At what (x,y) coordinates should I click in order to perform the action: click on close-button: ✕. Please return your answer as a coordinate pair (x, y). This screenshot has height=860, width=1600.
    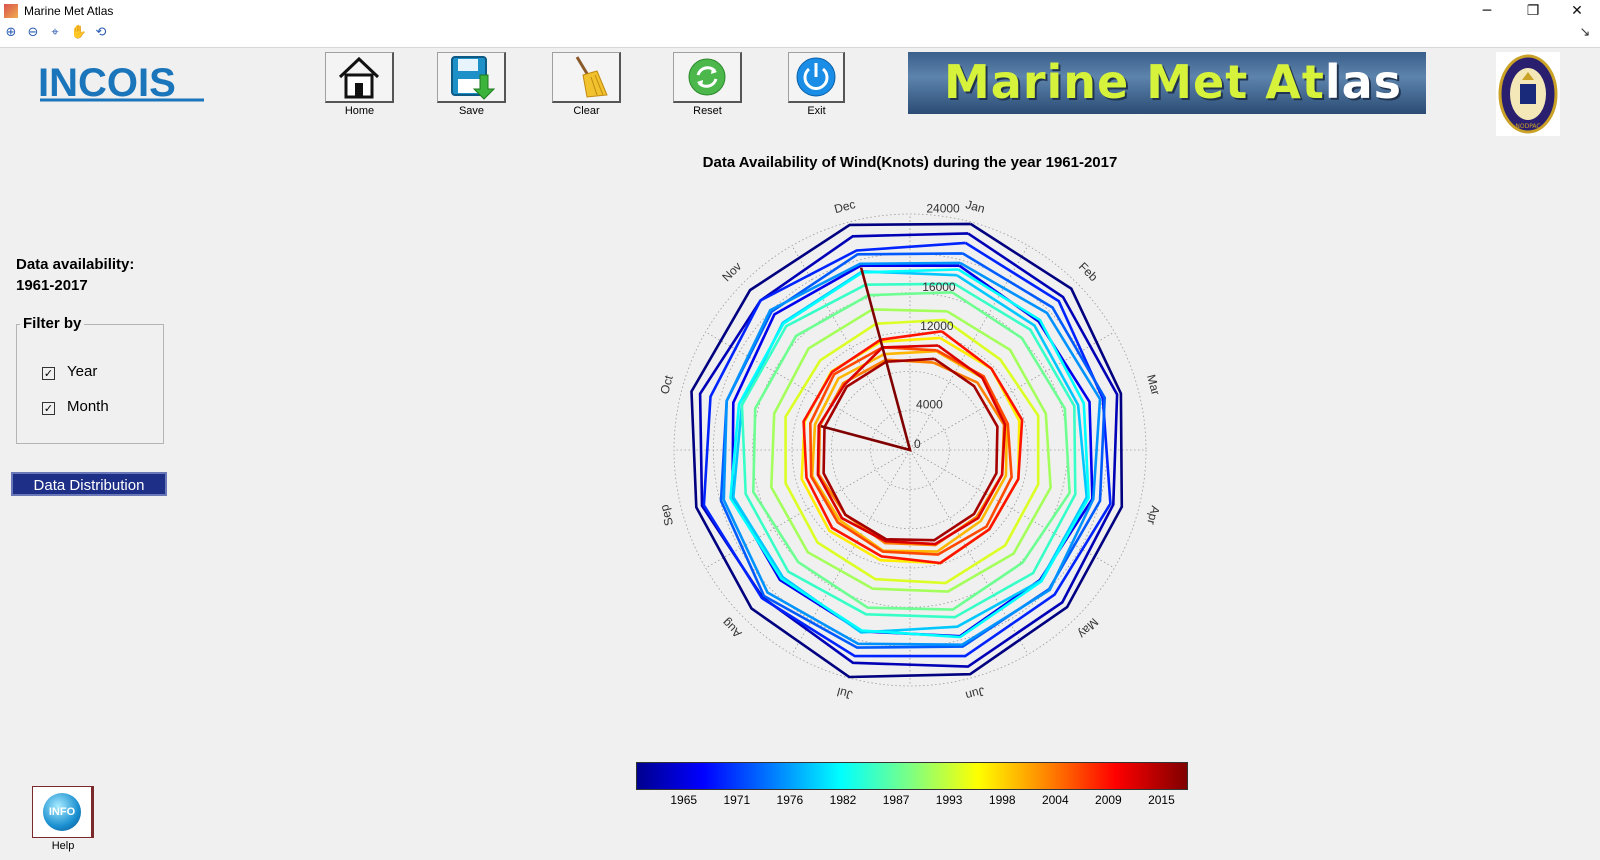
    Looking at the image, I should click on (1577, 11).